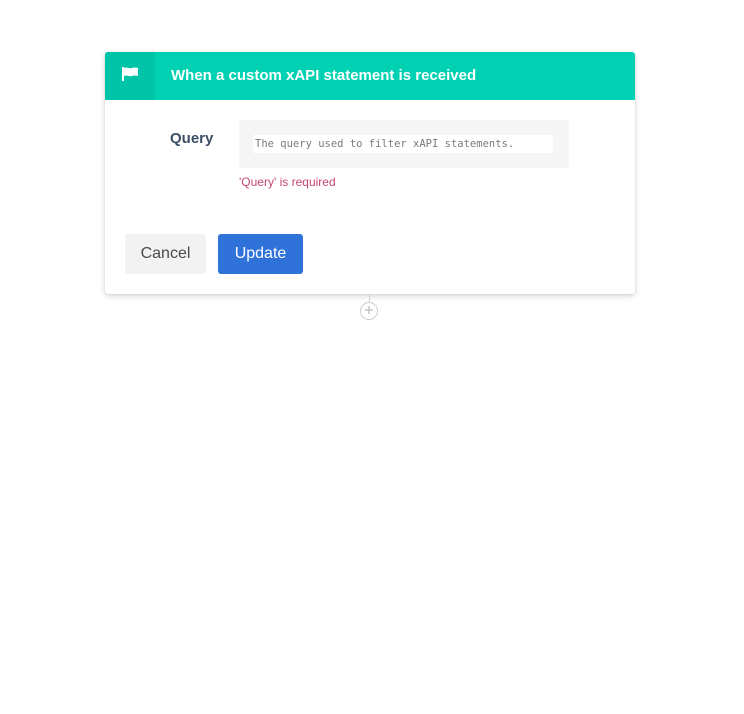 Image resolution: width=744 pixels, height=714 pixels. What do you see at coordinates (260, 254) in the screenshot?
I see `update-button: Update` at bounding box center [260, 254].